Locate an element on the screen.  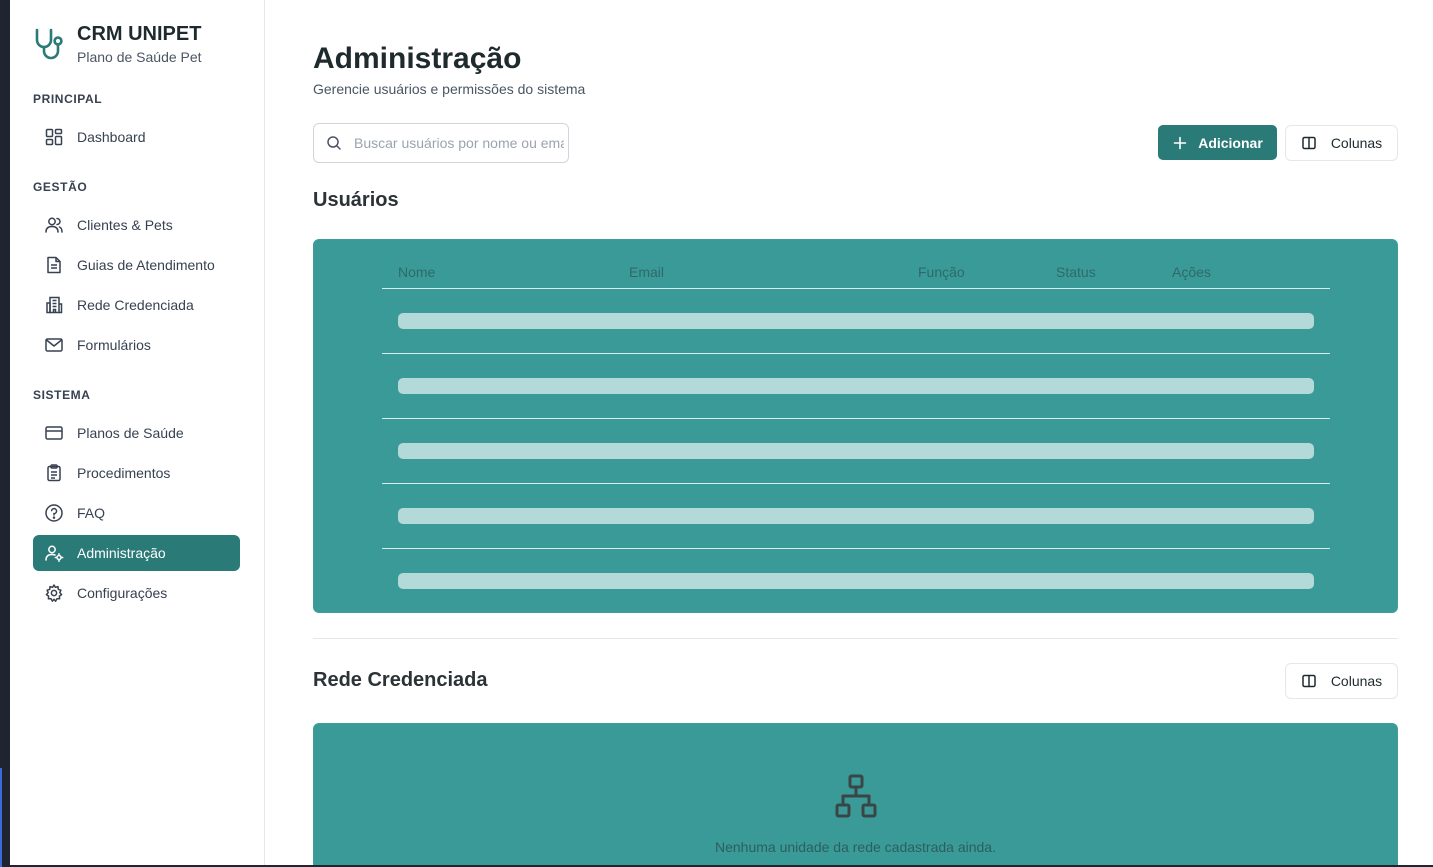
sidebar-item-label: Administração is located at coordinates (121, 553).